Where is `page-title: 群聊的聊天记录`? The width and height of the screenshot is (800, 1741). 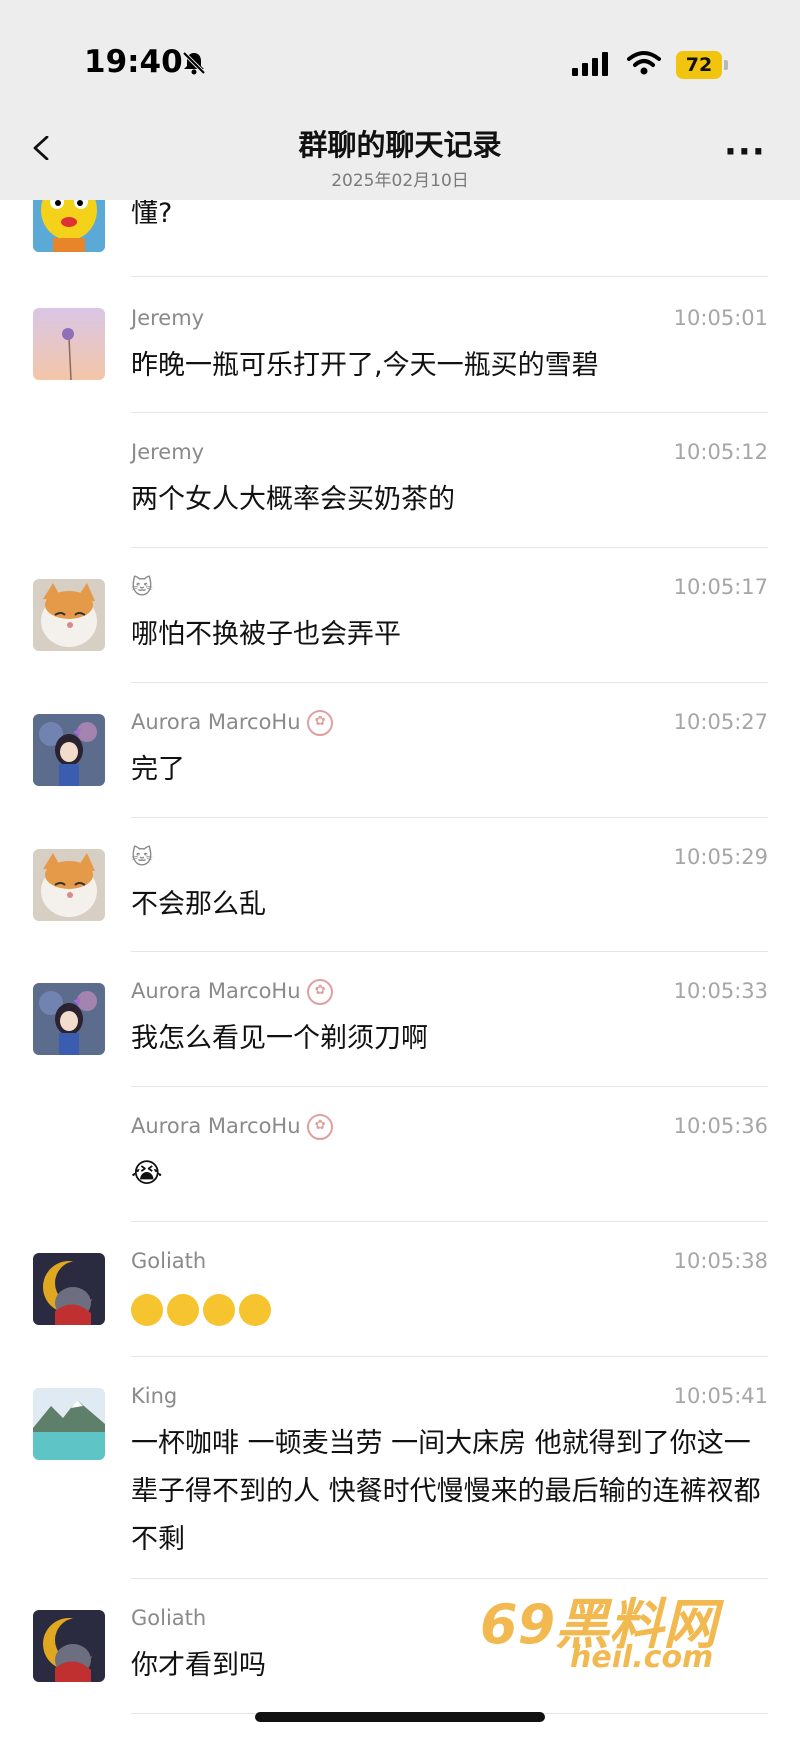 page-title: 群聊的聊天记录 is located at coordinates (400, 145).